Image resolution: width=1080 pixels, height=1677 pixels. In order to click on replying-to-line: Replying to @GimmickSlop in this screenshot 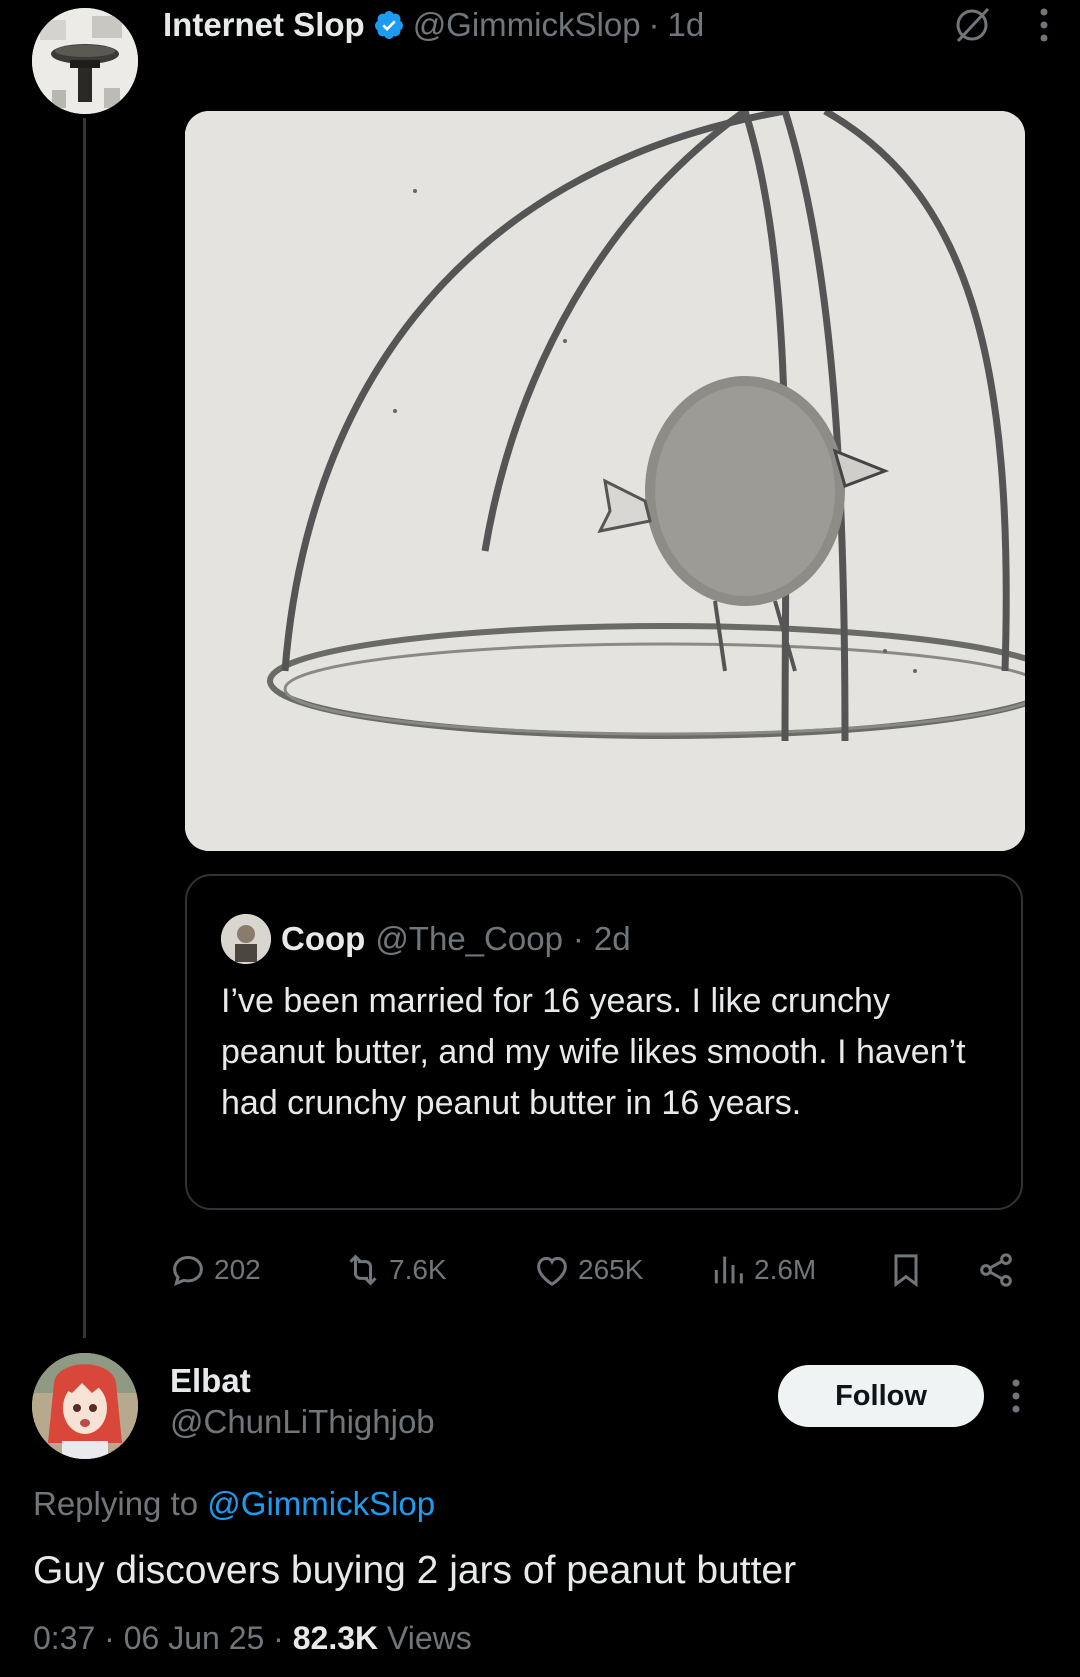, I will do `click(234, 1504)`.